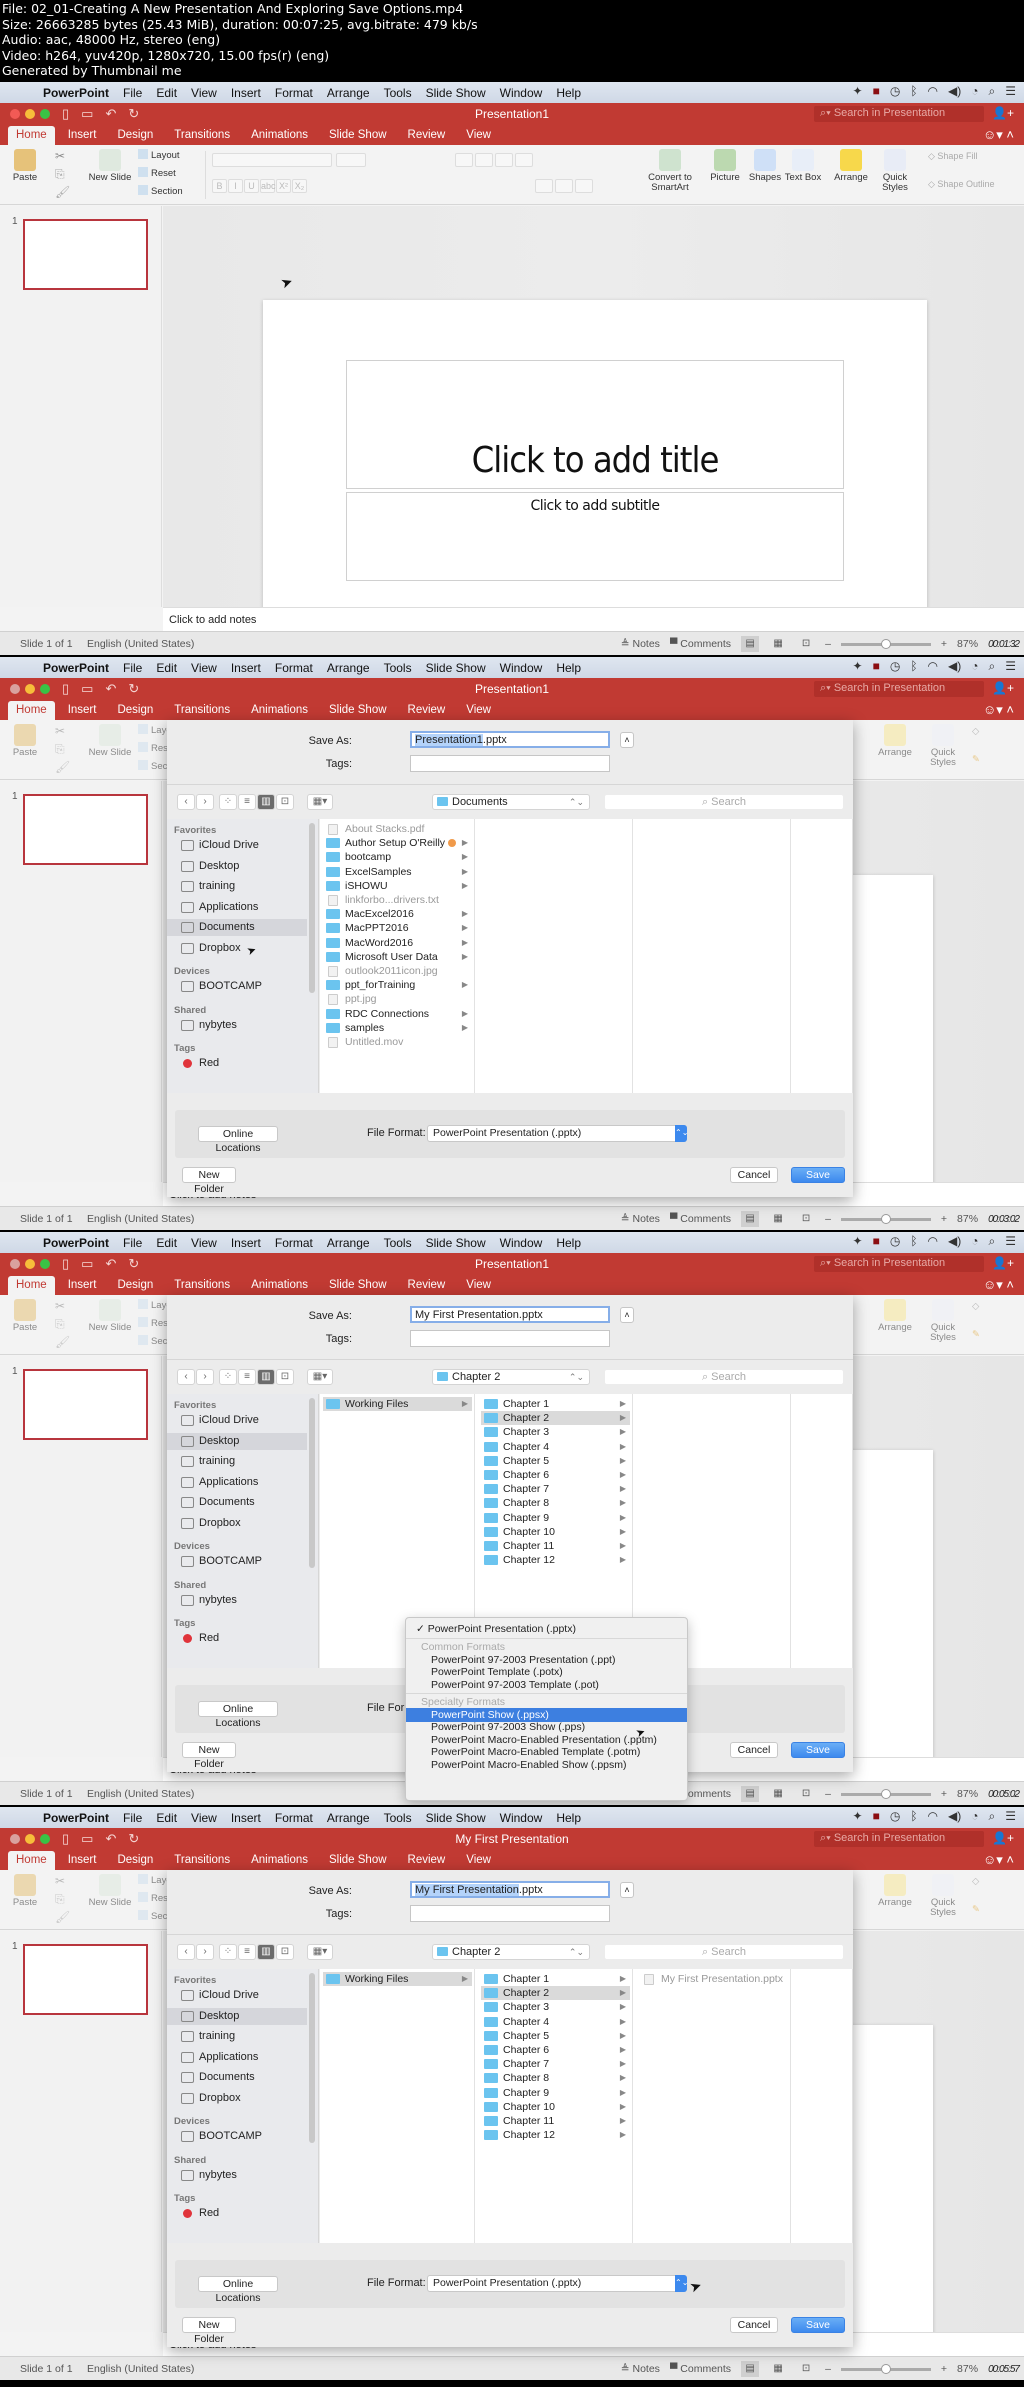 The height and width of the screenshot is (2387, 1024). Describe the element at coordinates (110, 166) in the screenshot. I see `new-slide-button: New Slide` at that location.